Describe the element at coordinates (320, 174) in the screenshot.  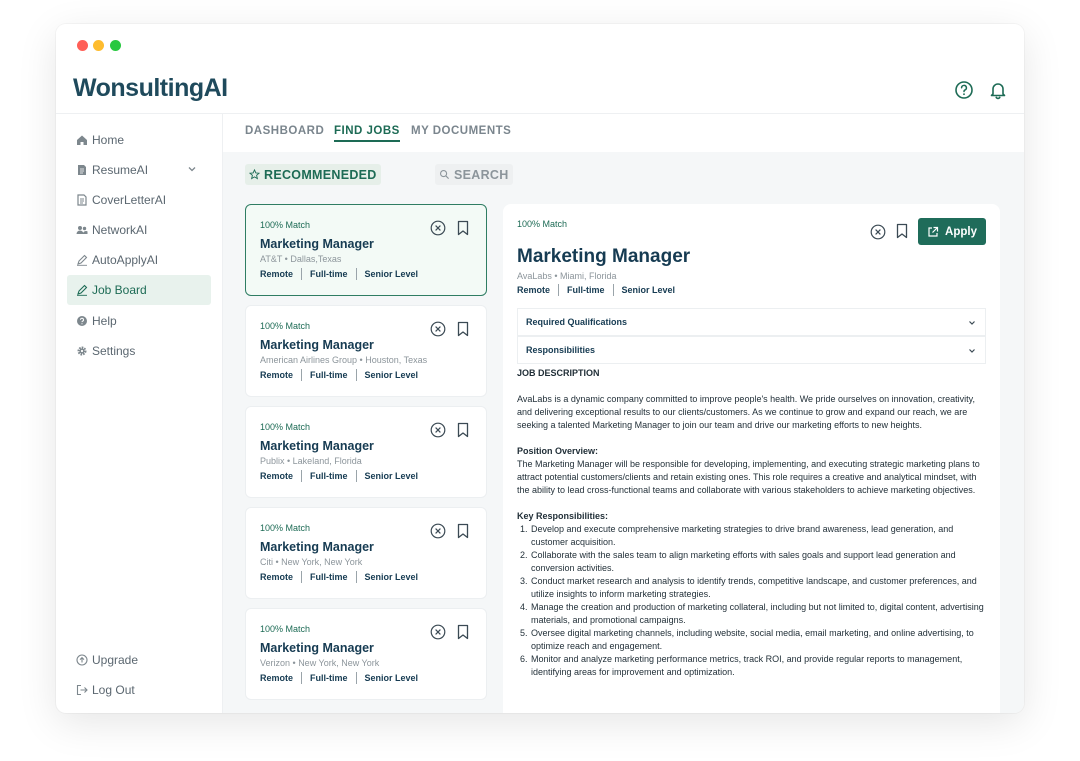
I see `tab-label: RECOMMENEDED` at that location.